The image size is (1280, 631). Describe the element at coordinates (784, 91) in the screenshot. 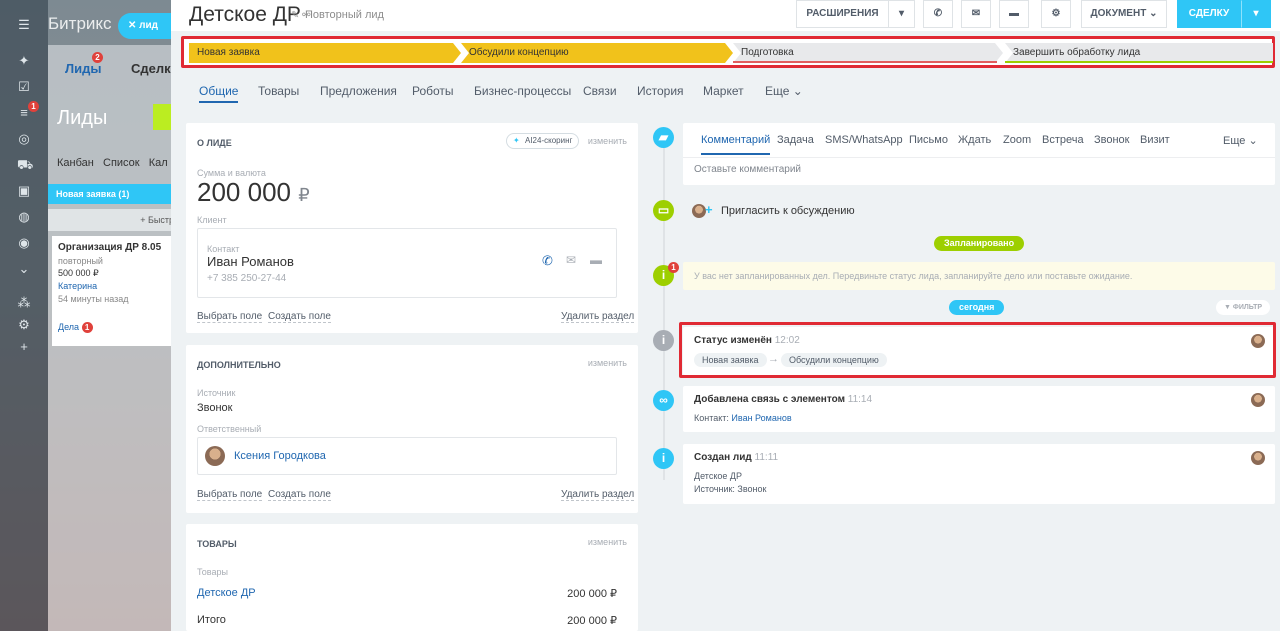

I see `tab-more: Еще ⌄` at that location.